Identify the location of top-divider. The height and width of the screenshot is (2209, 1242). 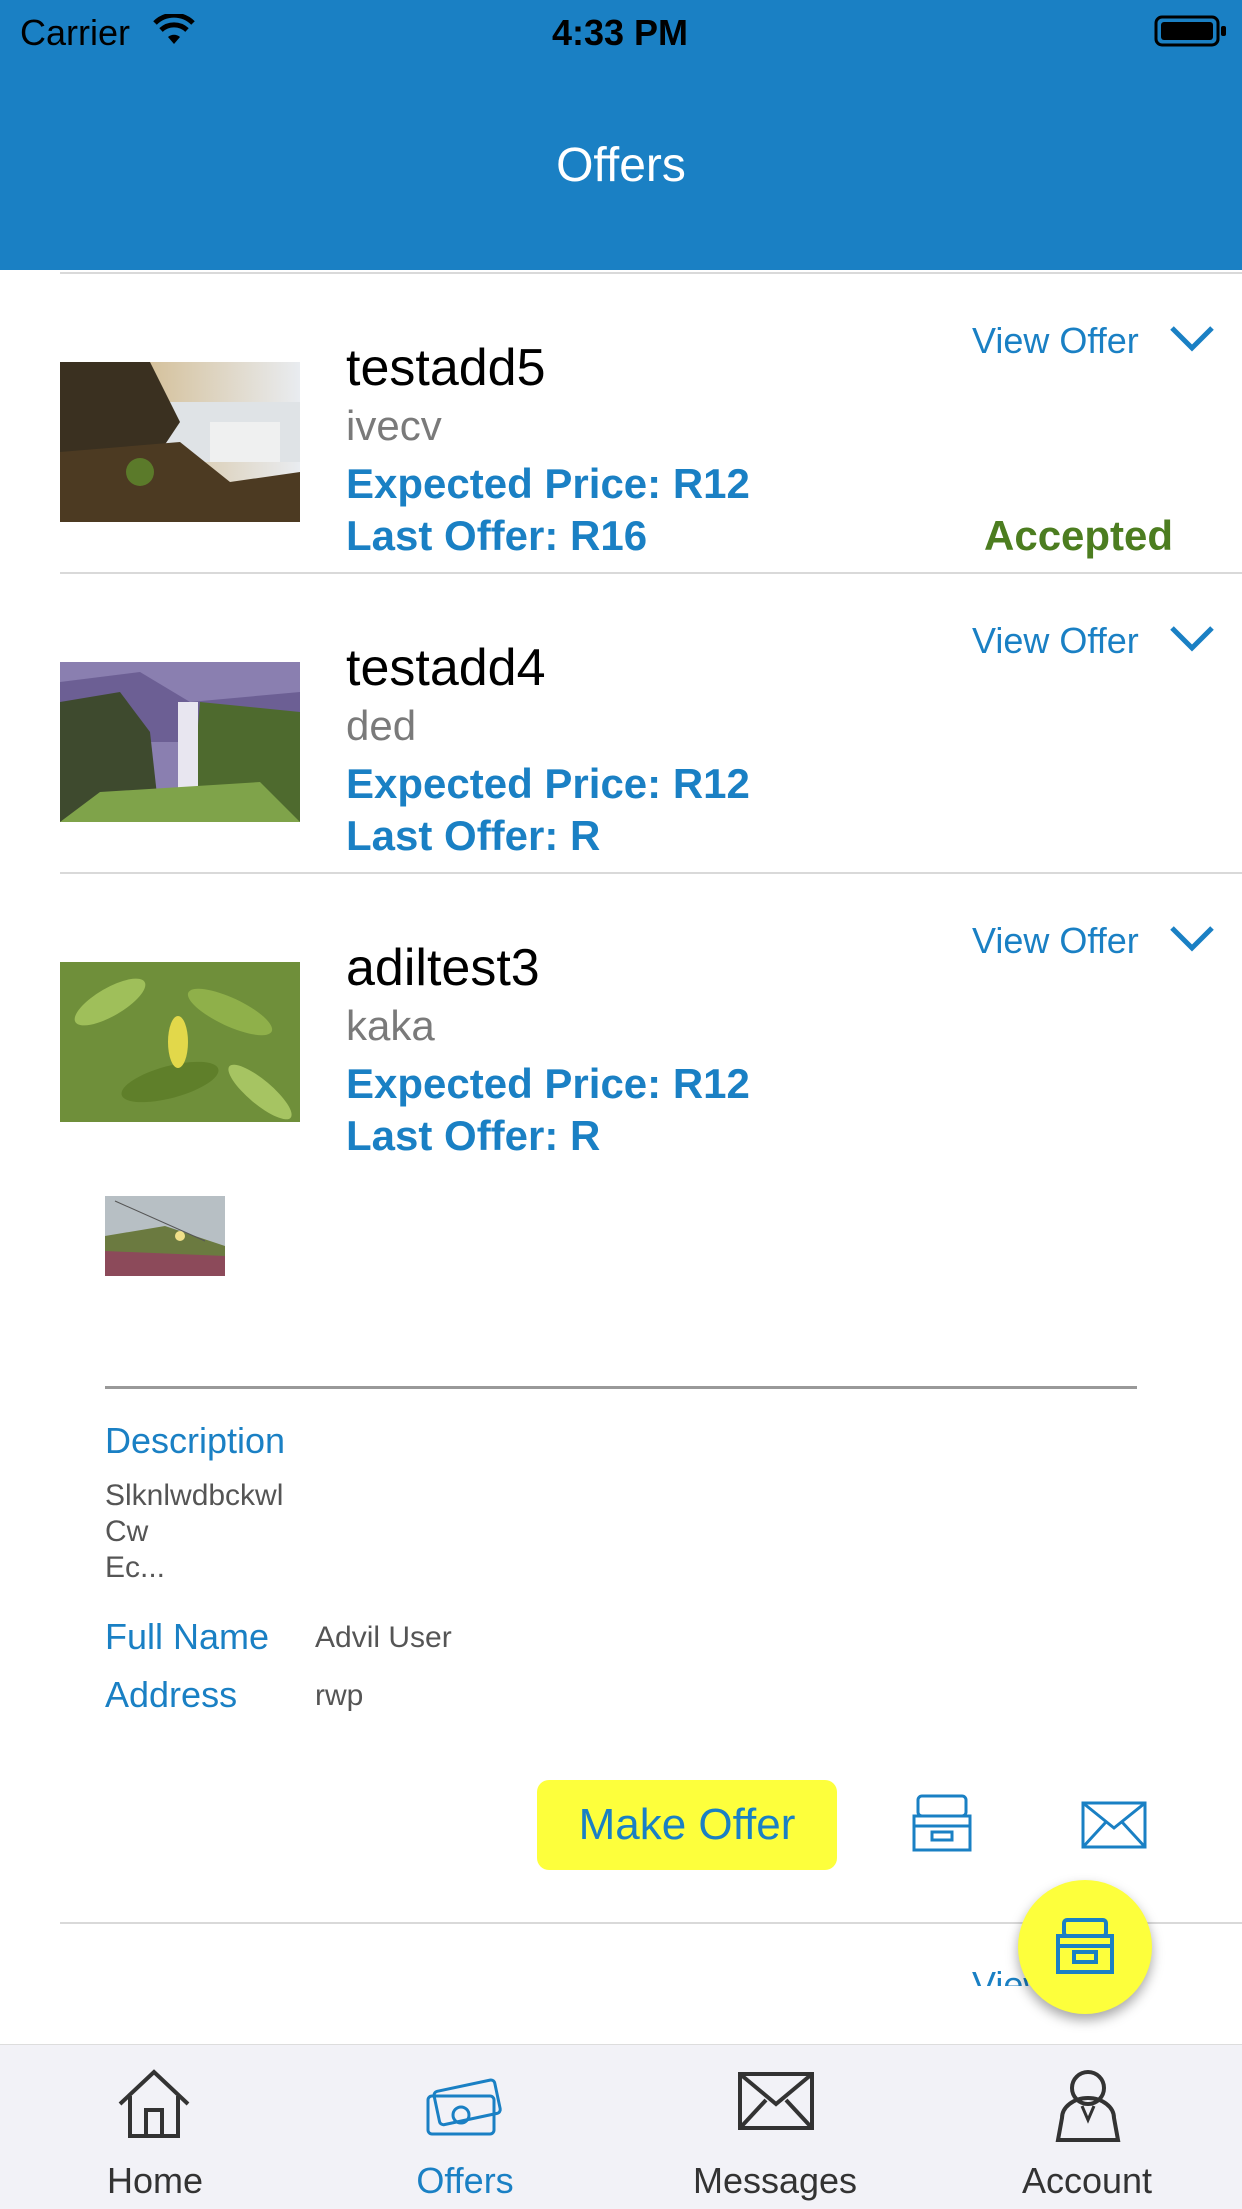
(651, 273).